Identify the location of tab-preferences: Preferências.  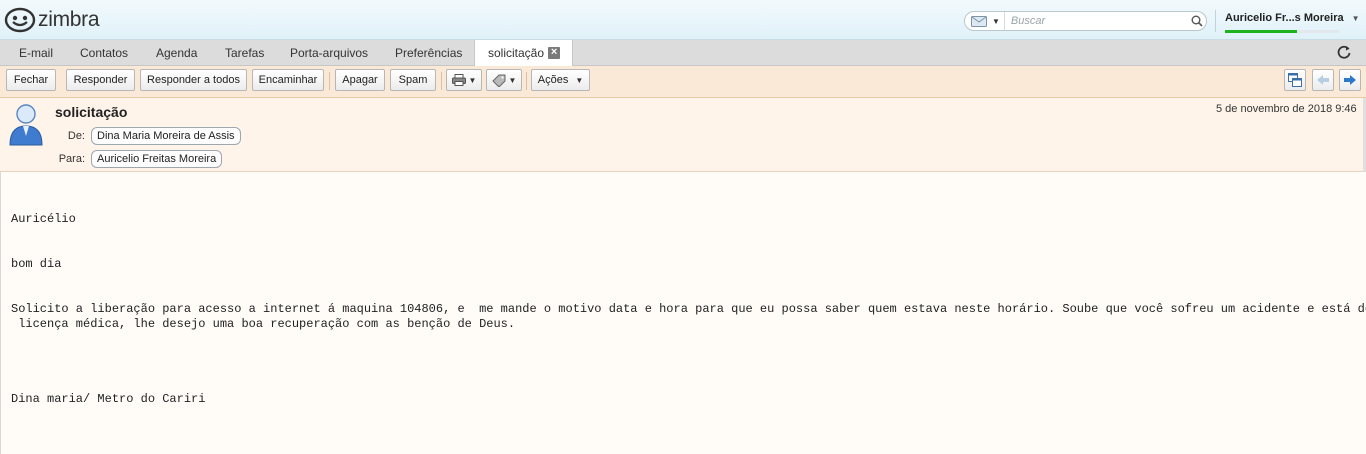
(428, 53).